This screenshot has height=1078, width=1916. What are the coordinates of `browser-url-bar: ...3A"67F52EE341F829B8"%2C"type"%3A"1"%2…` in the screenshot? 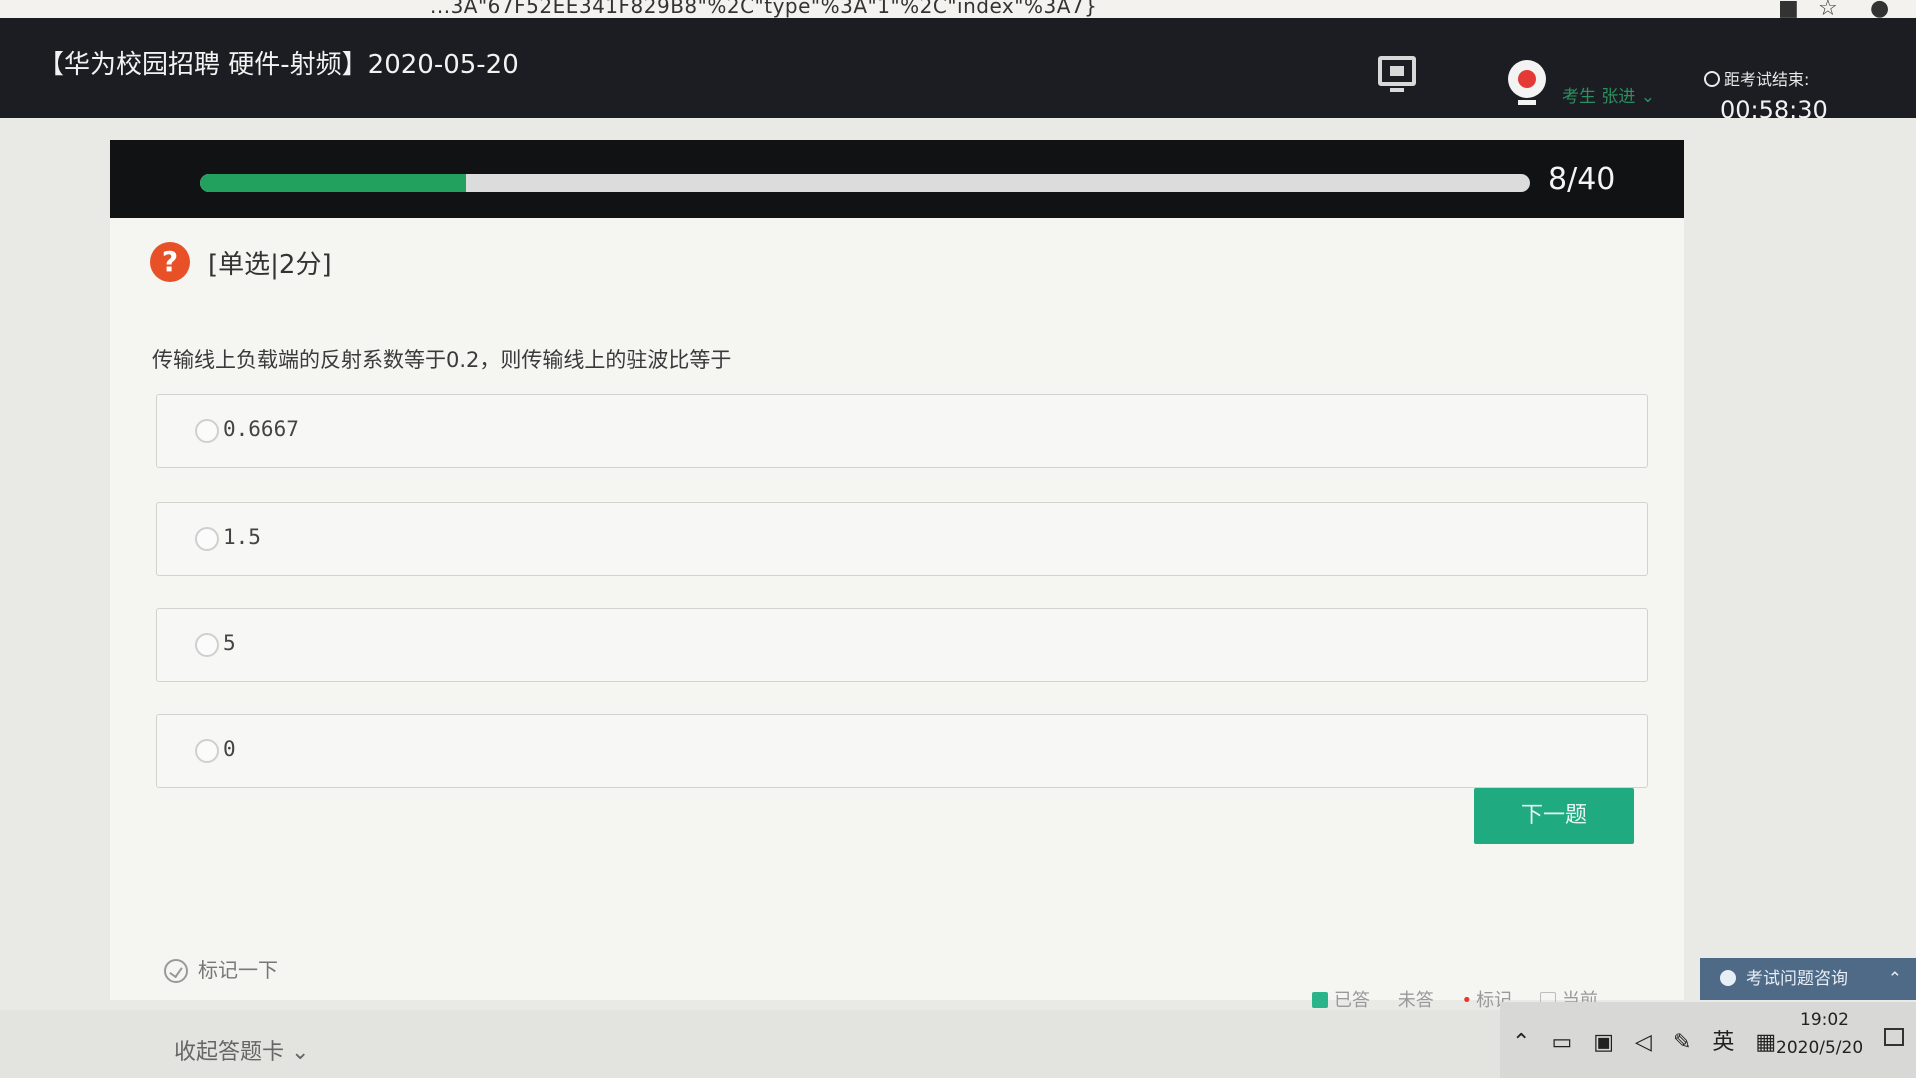 It's located at (958, 9).